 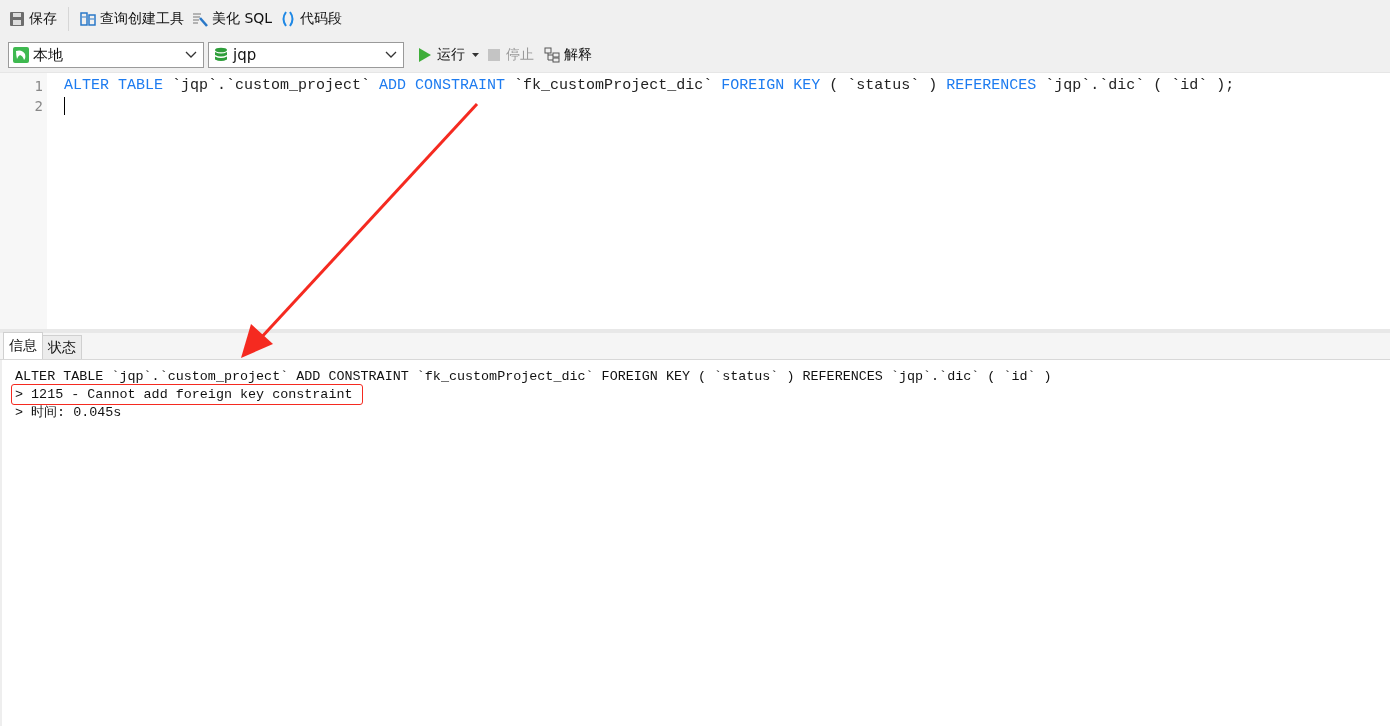 I want to click on sql-text: `jqp`.`custom_project`, so click(x=271, y=86).